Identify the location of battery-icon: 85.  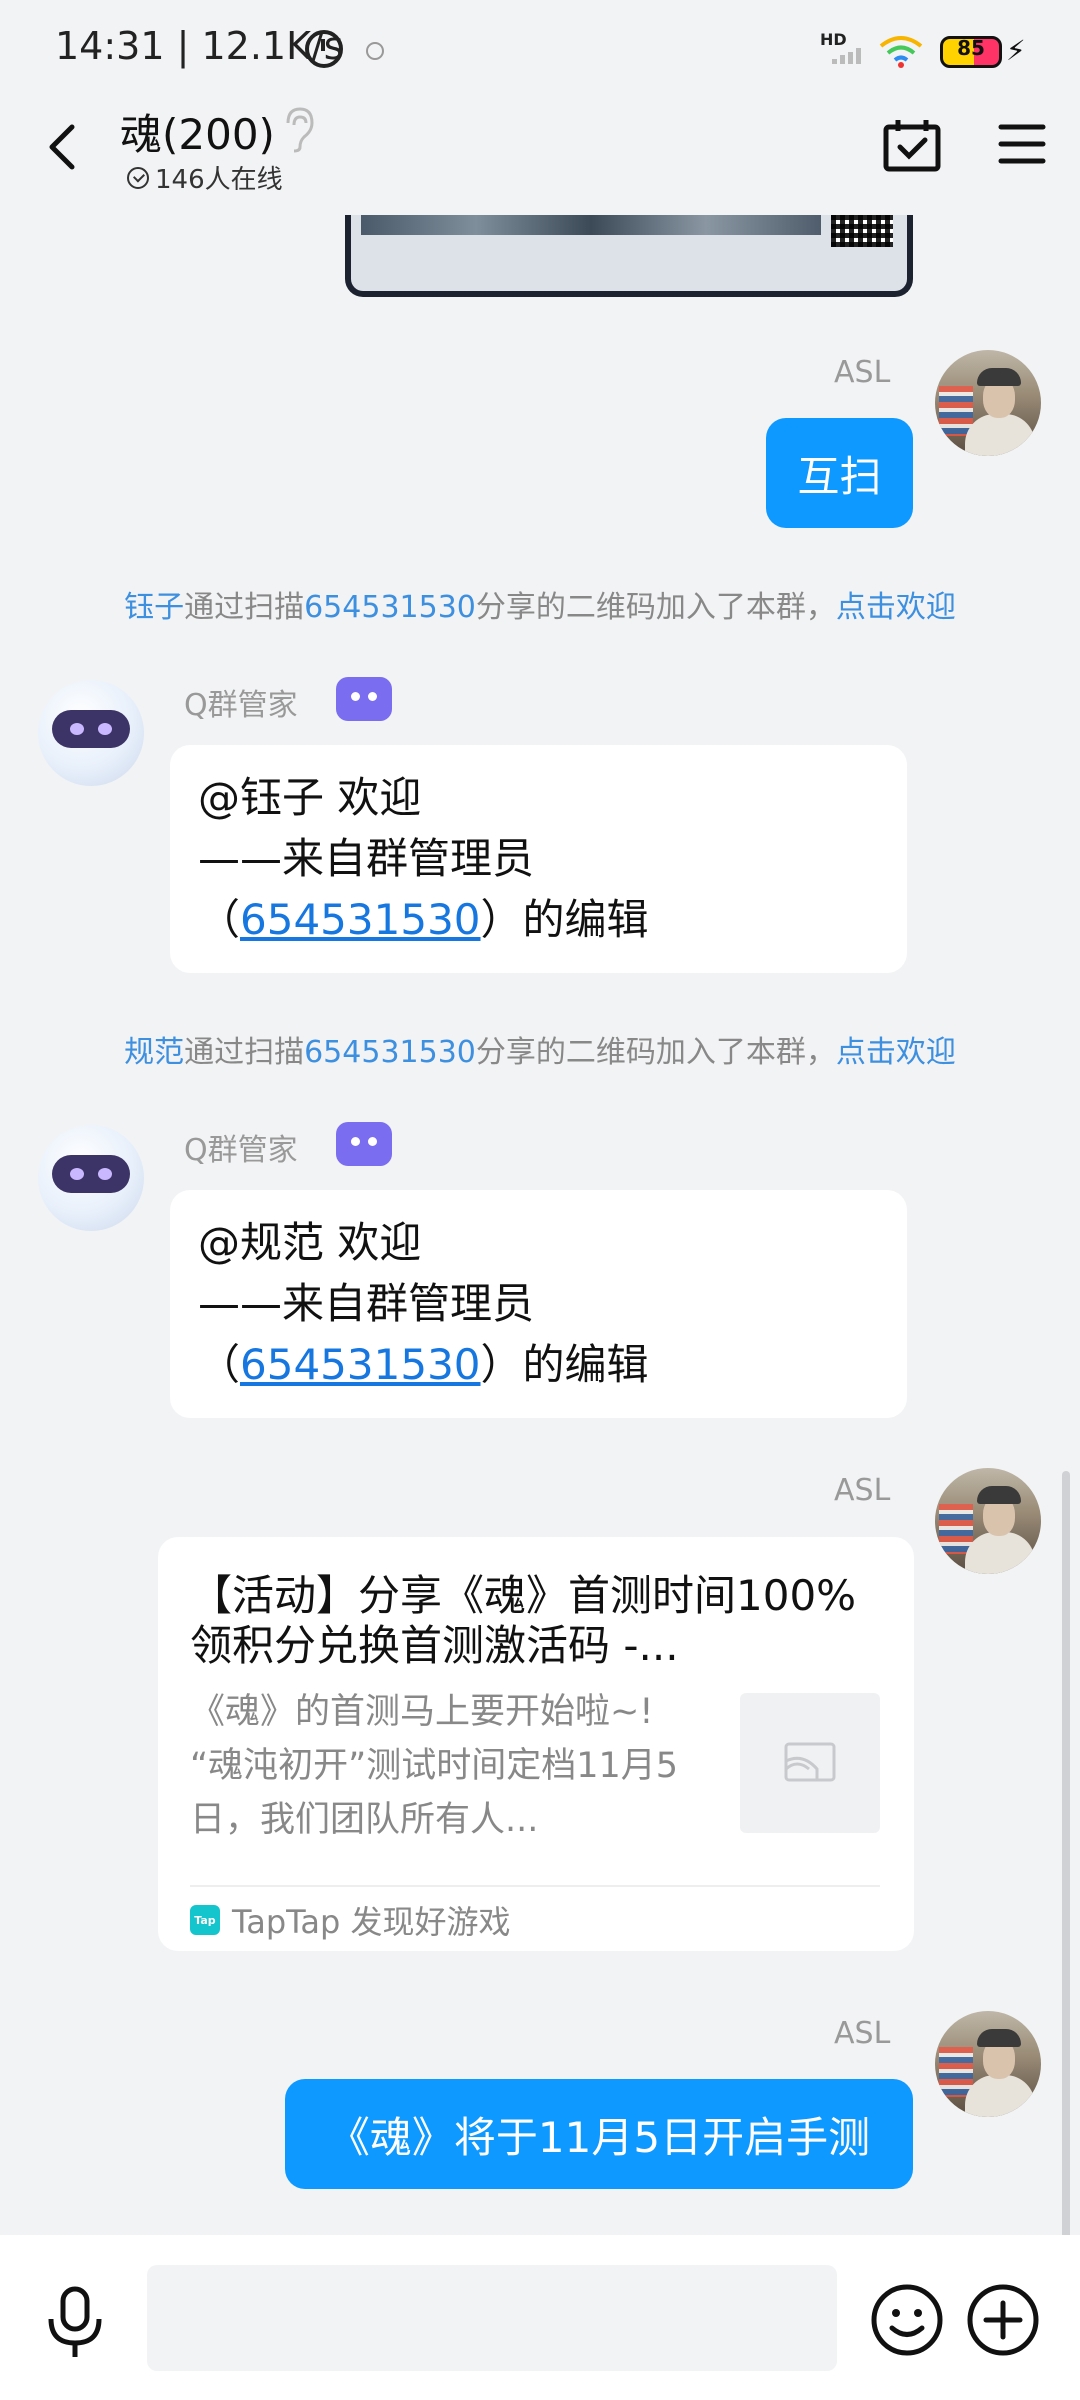
(971, 52).